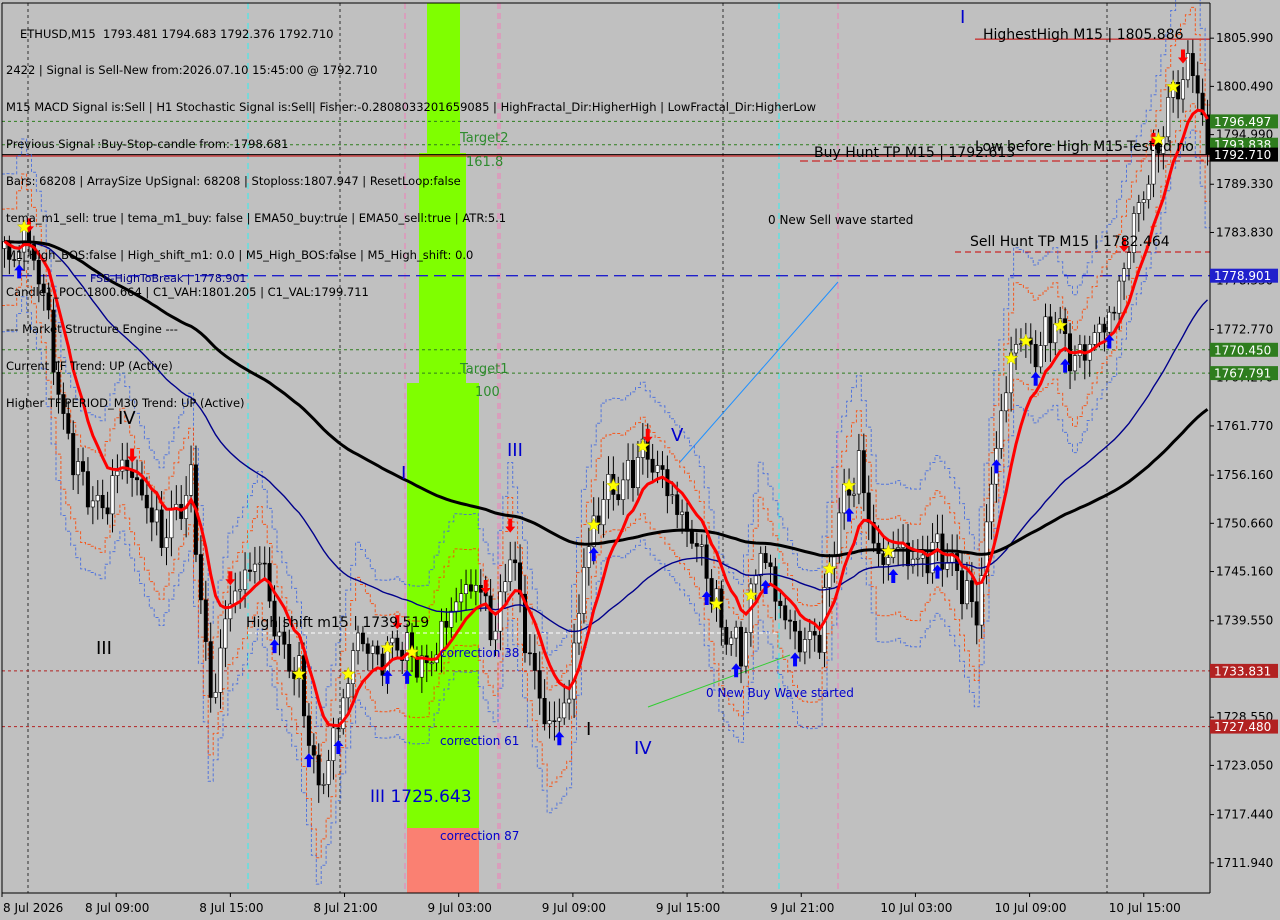 The height and width of the screenshot is (920, 1280). I want to click on price-level-tag-label: 1796.497, so click(1242, 122).